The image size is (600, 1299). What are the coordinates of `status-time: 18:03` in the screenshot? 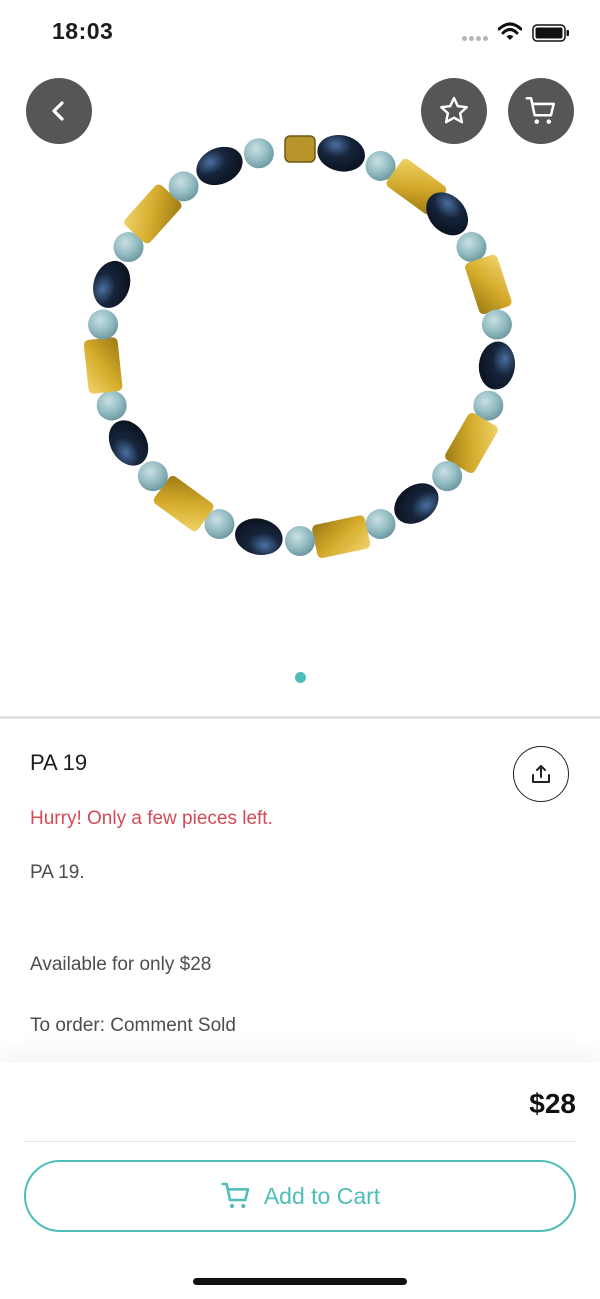 It's located at (83, 31).